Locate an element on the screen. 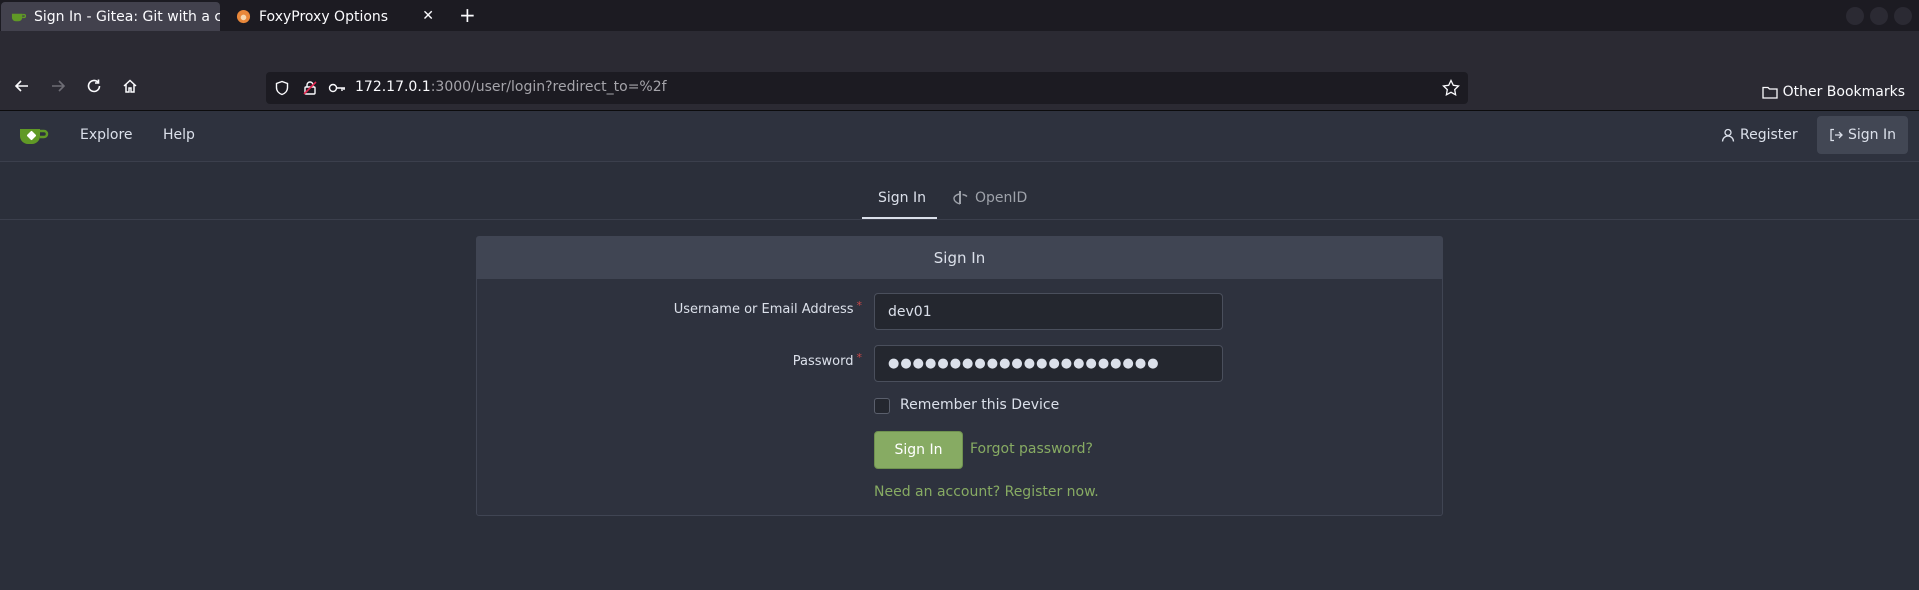 The image size is (1919, 590). nav-sign-in-label: Sign In is located at coordinates (1872, 135).